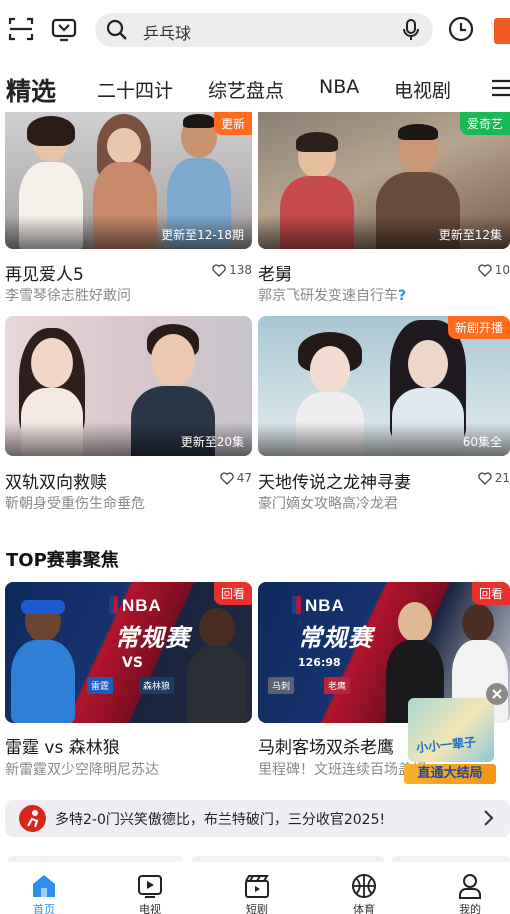 The height and width of the screenshot is (914, 510). Describe the element at coordinates (462, 30) in the screenshot. I see `history-icon` at that location.